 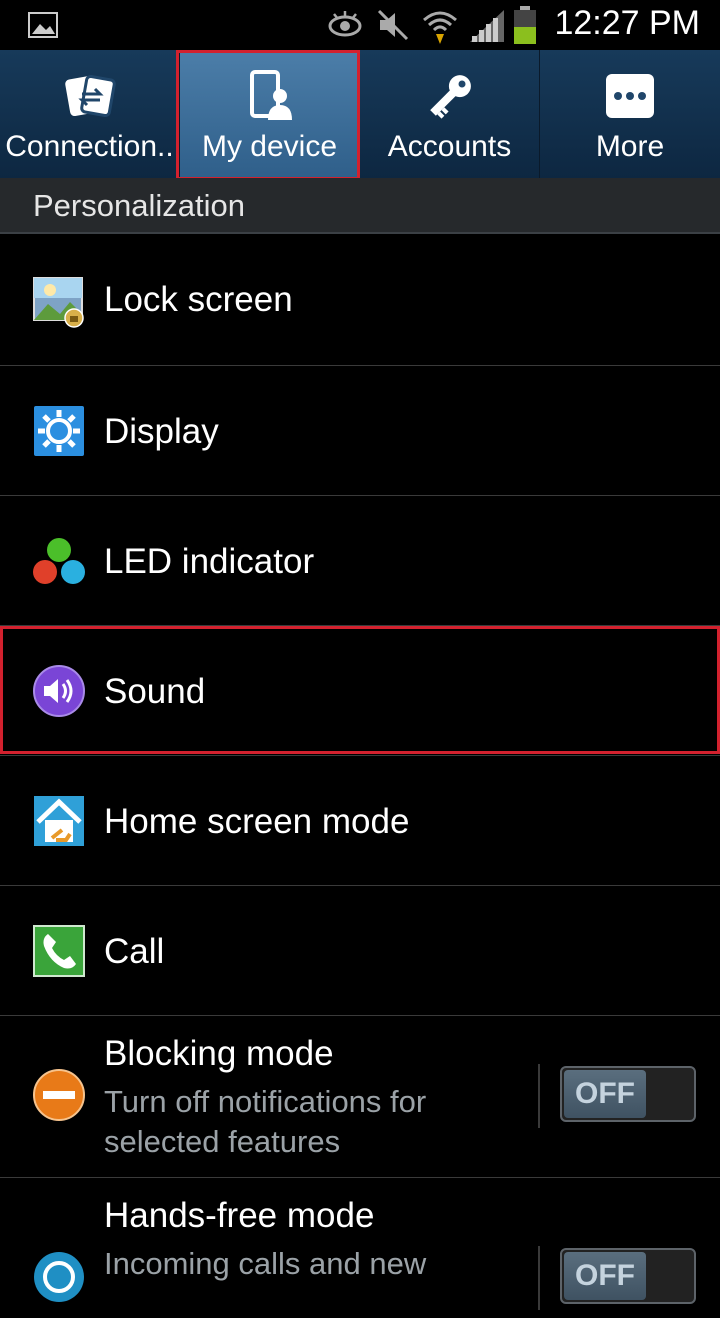 What do you see at coordinates (209, 561) in the screenshot?
I see `list-item-label: LED indicator` at bounding box center [209, 561].